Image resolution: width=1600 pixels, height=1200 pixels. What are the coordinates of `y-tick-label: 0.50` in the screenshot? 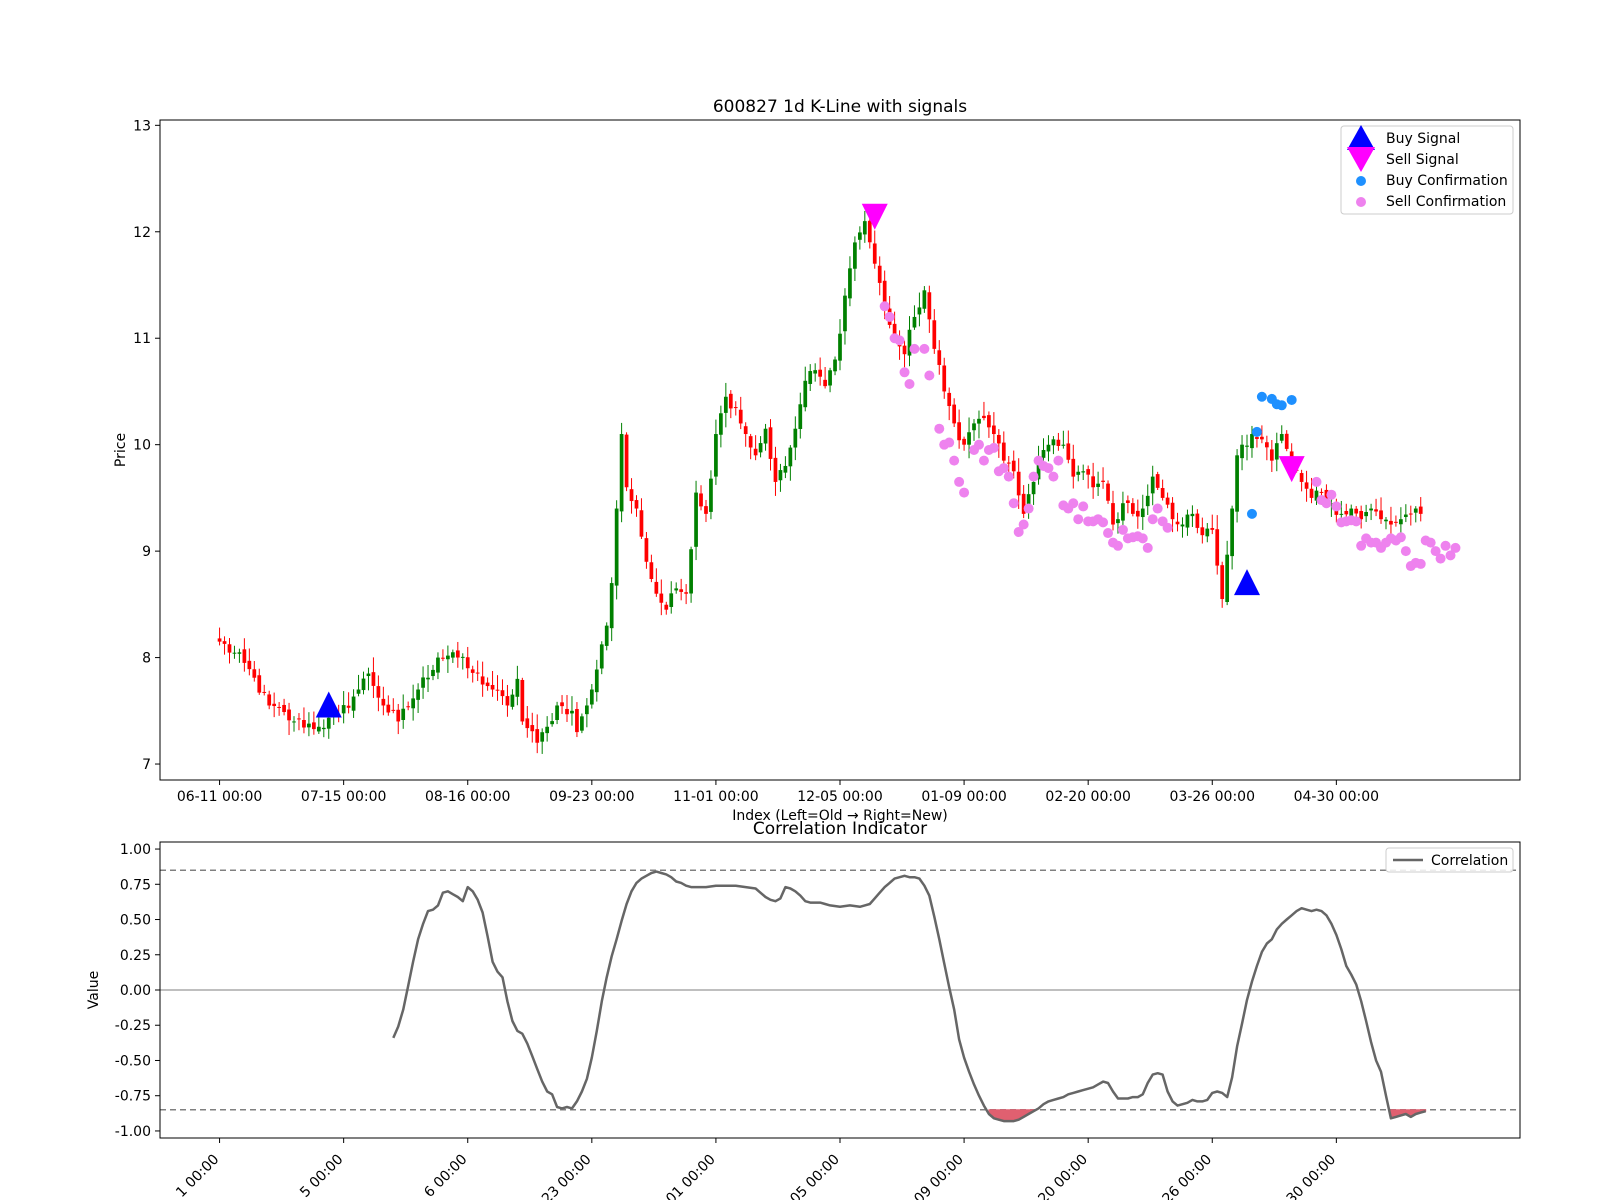 It's located at (135, 921).